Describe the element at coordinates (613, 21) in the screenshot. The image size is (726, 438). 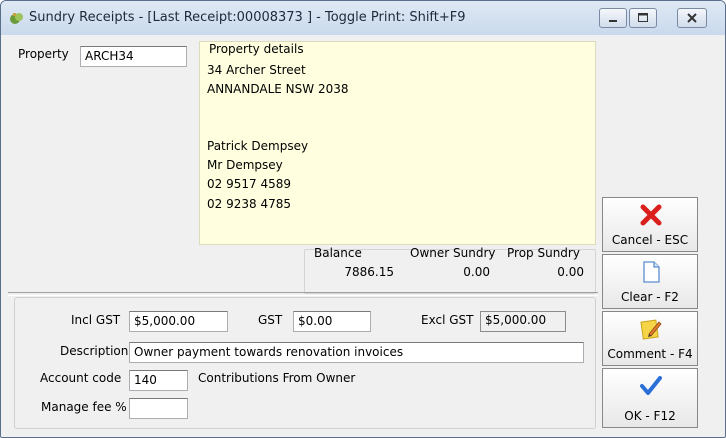
I see `minimize-icon` at that location.